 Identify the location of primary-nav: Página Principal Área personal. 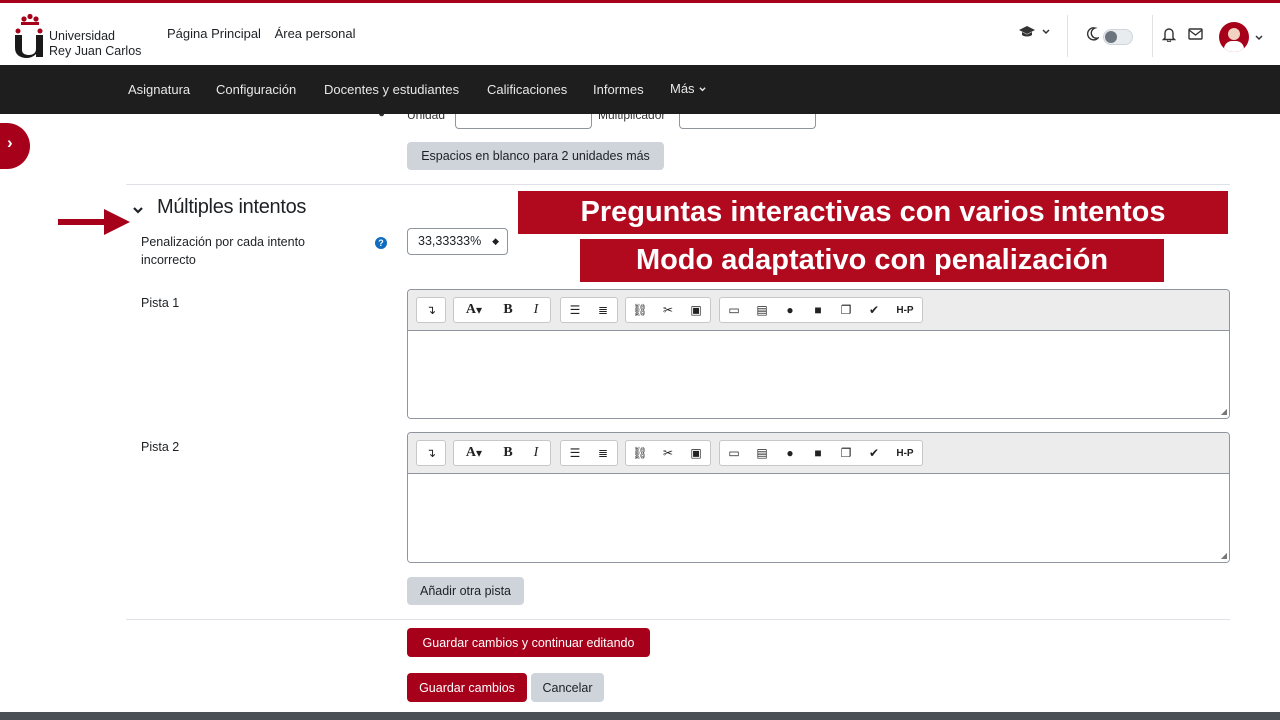
(266, 33).